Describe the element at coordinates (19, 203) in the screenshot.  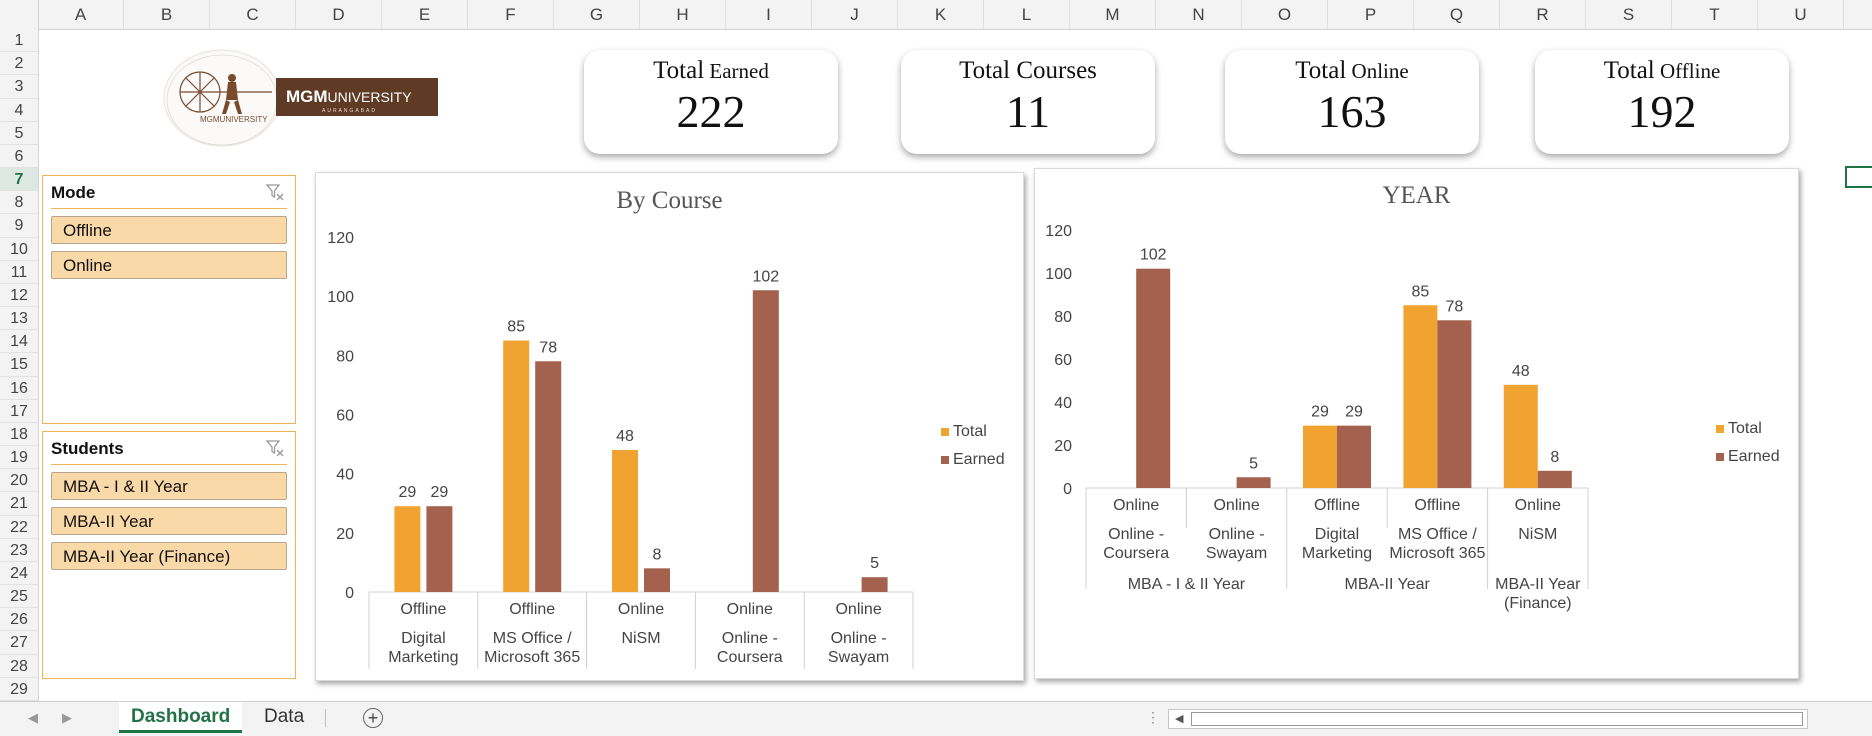
I see `row-header-8: 8` at that location.